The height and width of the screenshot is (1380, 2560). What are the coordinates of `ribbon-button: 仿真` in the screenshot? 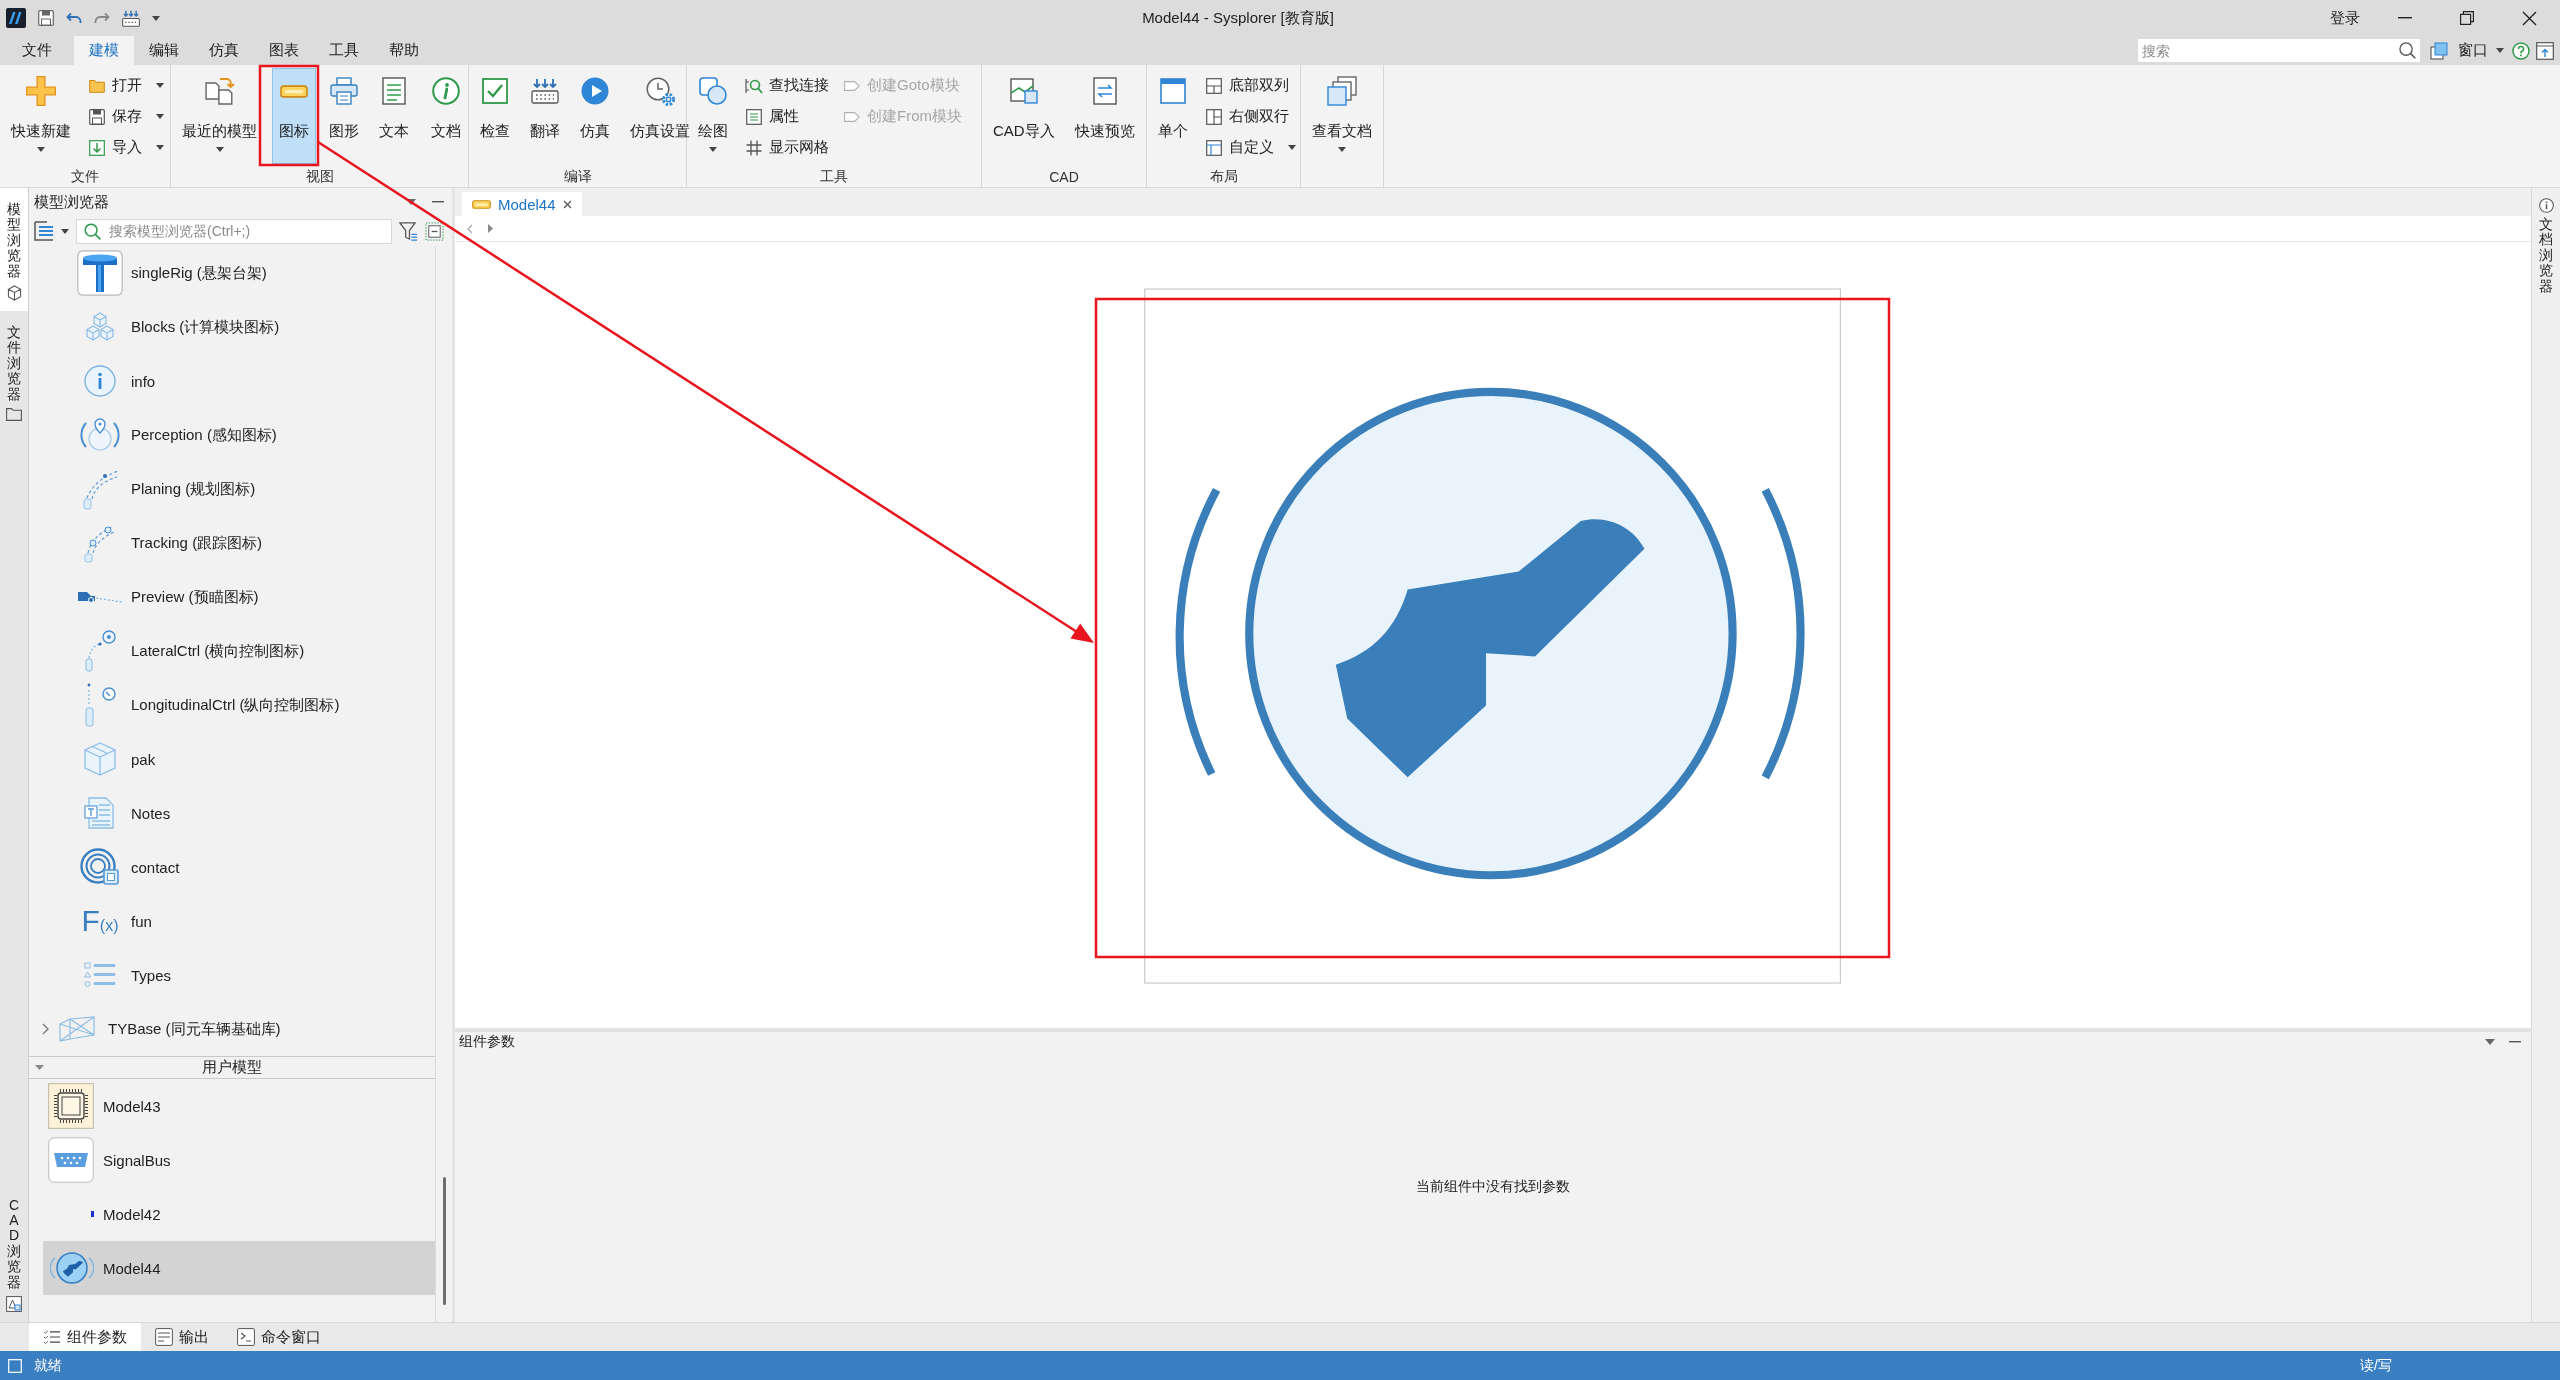 It's located at (595, 116).